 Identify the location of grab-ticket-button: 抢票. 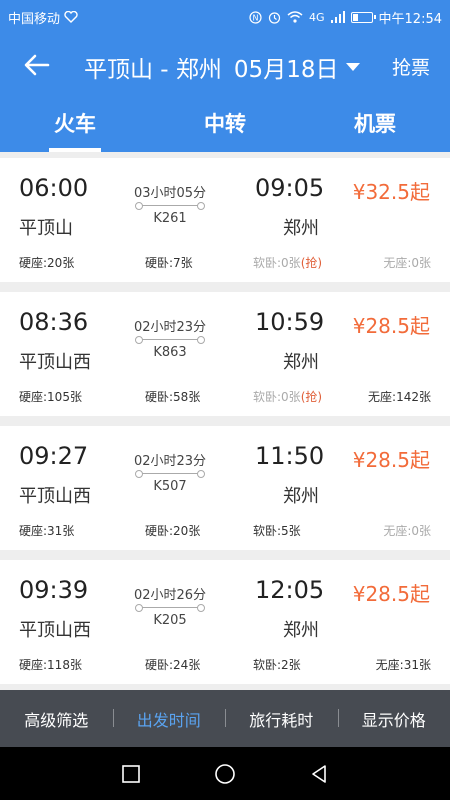
(411, 66).